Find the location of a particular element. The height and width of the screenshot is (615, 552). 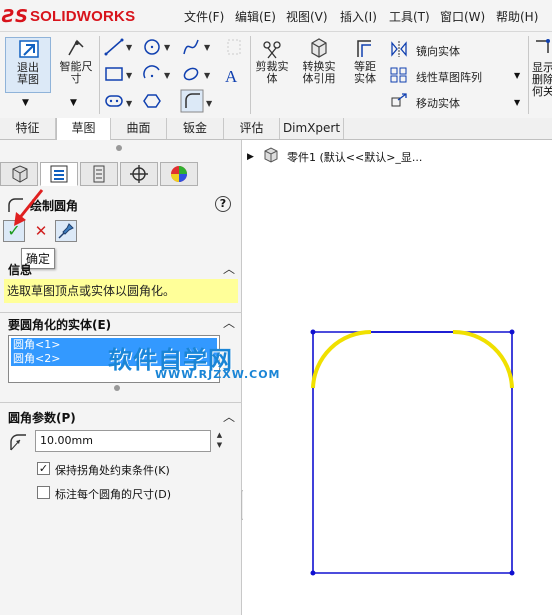

menu-window: 窗口(W) is located at coordinates (462, 16).